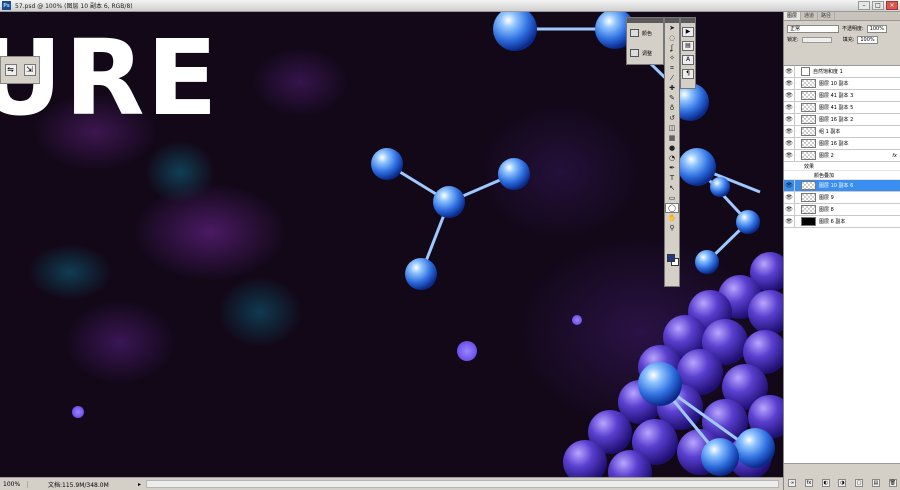  What do you see at coordinates (634, 53) in the screenshot?
I see `adjustment-icon` at bounding box center [634, 53].